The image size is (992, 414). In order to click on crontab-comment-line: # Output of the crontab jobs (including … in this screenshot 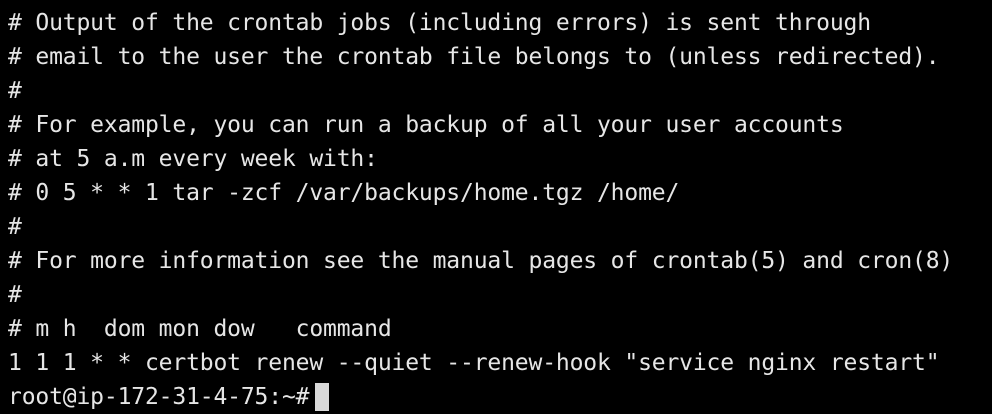, I will do `click(439, 23)`.